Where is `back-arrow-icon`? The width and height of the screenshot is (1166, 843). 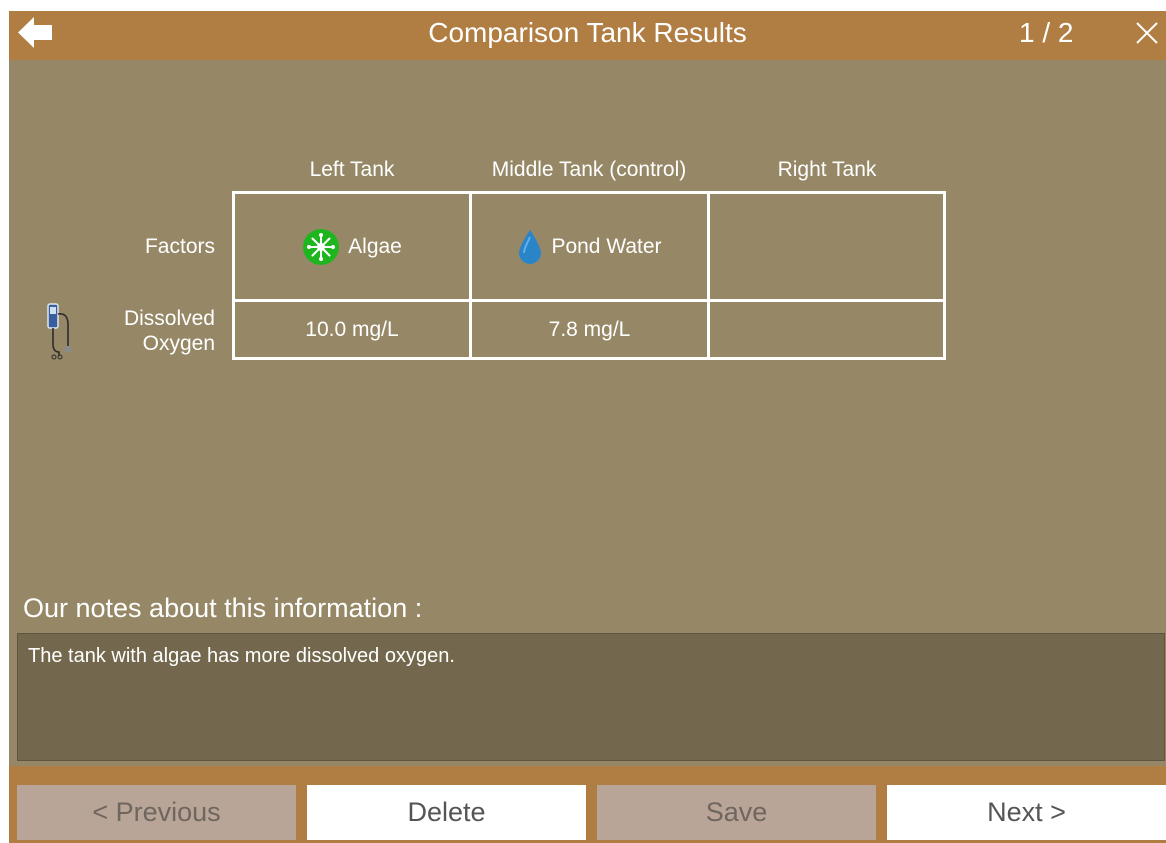
back-arrow-icon is located at coordinates (35, 32).